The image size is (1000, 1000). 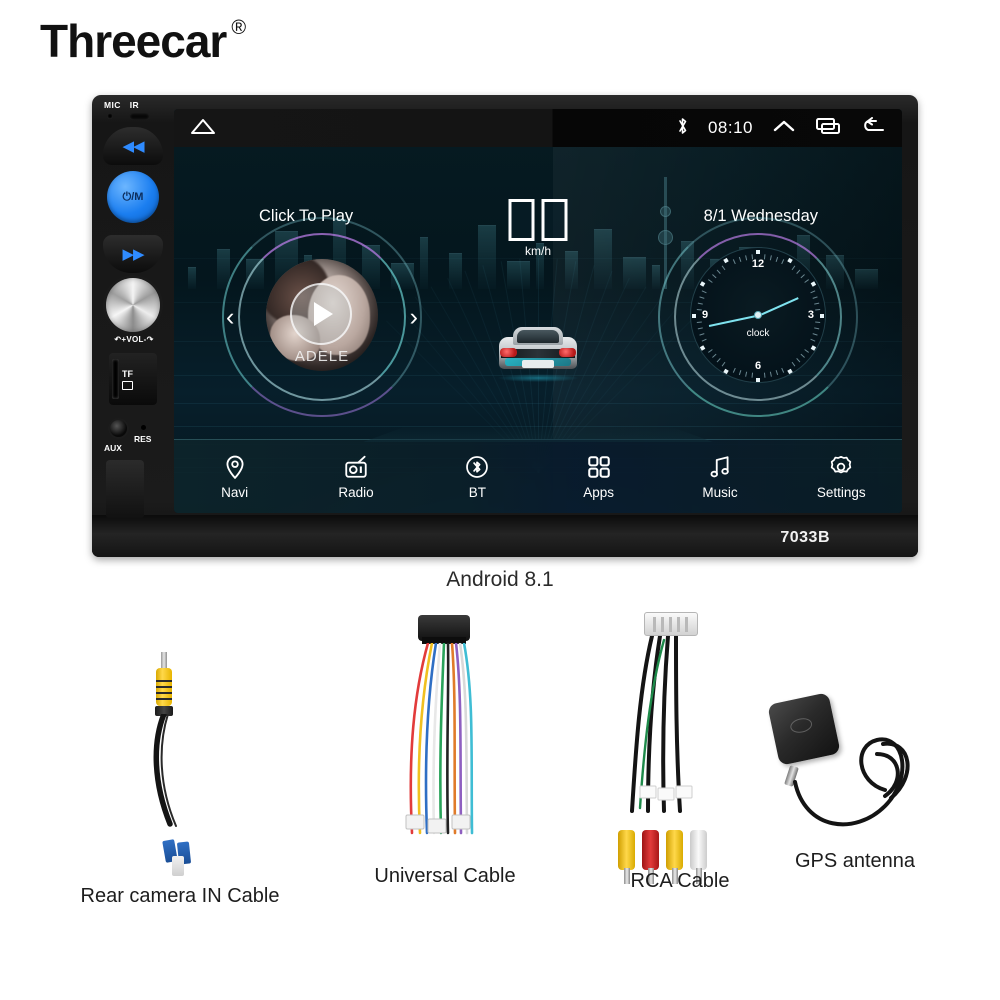 I want to click on tf-card-slot: TF, so click(x=133, y=379).